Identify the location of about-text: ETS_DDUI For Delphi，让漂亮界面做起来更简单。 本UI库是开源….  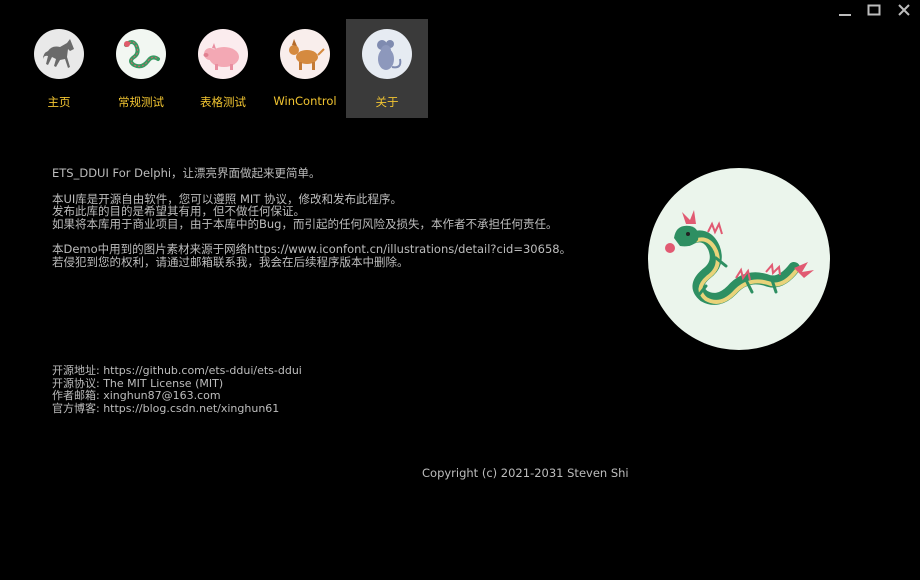
(311, 218).